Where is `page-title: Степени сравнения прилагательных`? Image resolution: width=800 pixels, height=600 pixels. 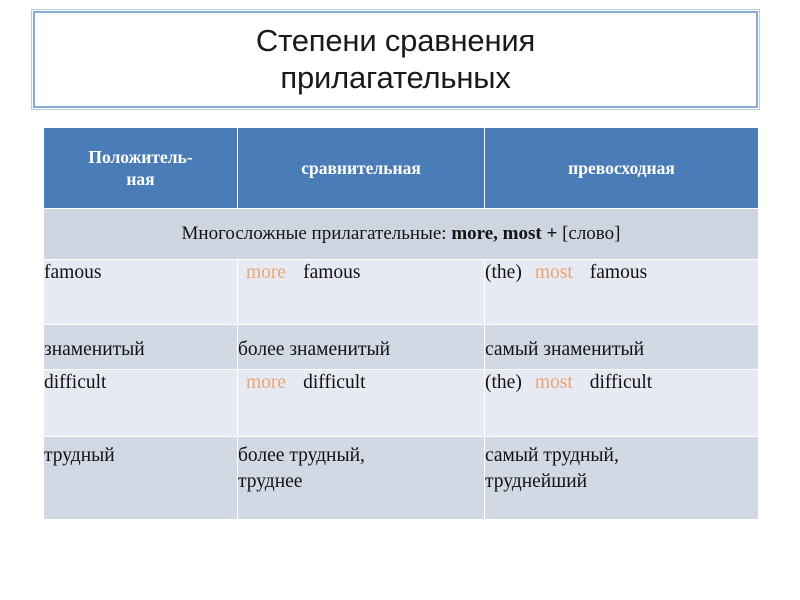
page-title: Степени сравнения прилагательных is located at coordinates (395, 58).